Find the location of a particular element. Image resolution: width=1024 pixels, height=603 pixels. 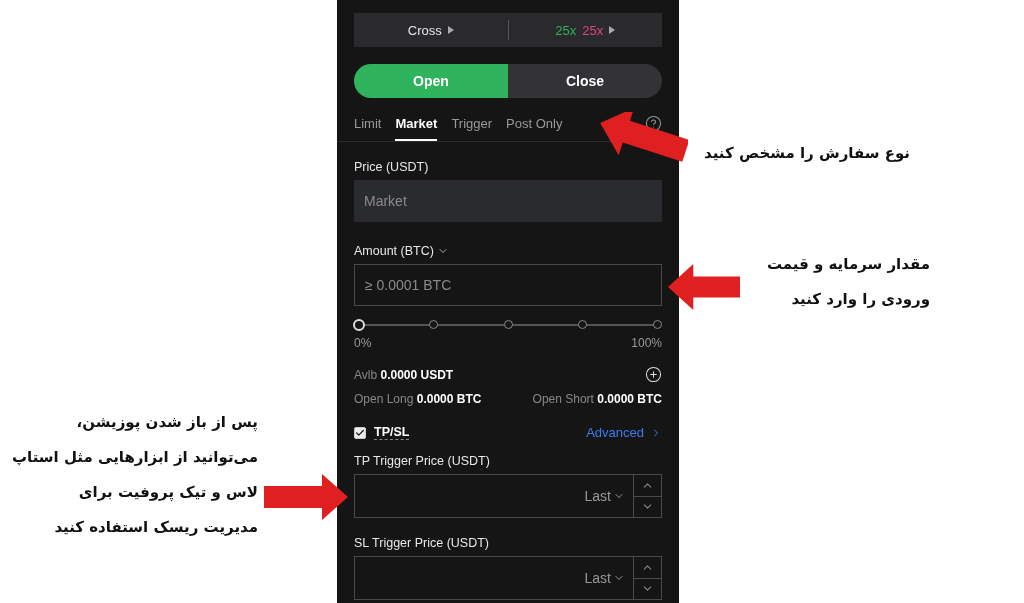

price-field: Market is located at coordinates (508, 201).